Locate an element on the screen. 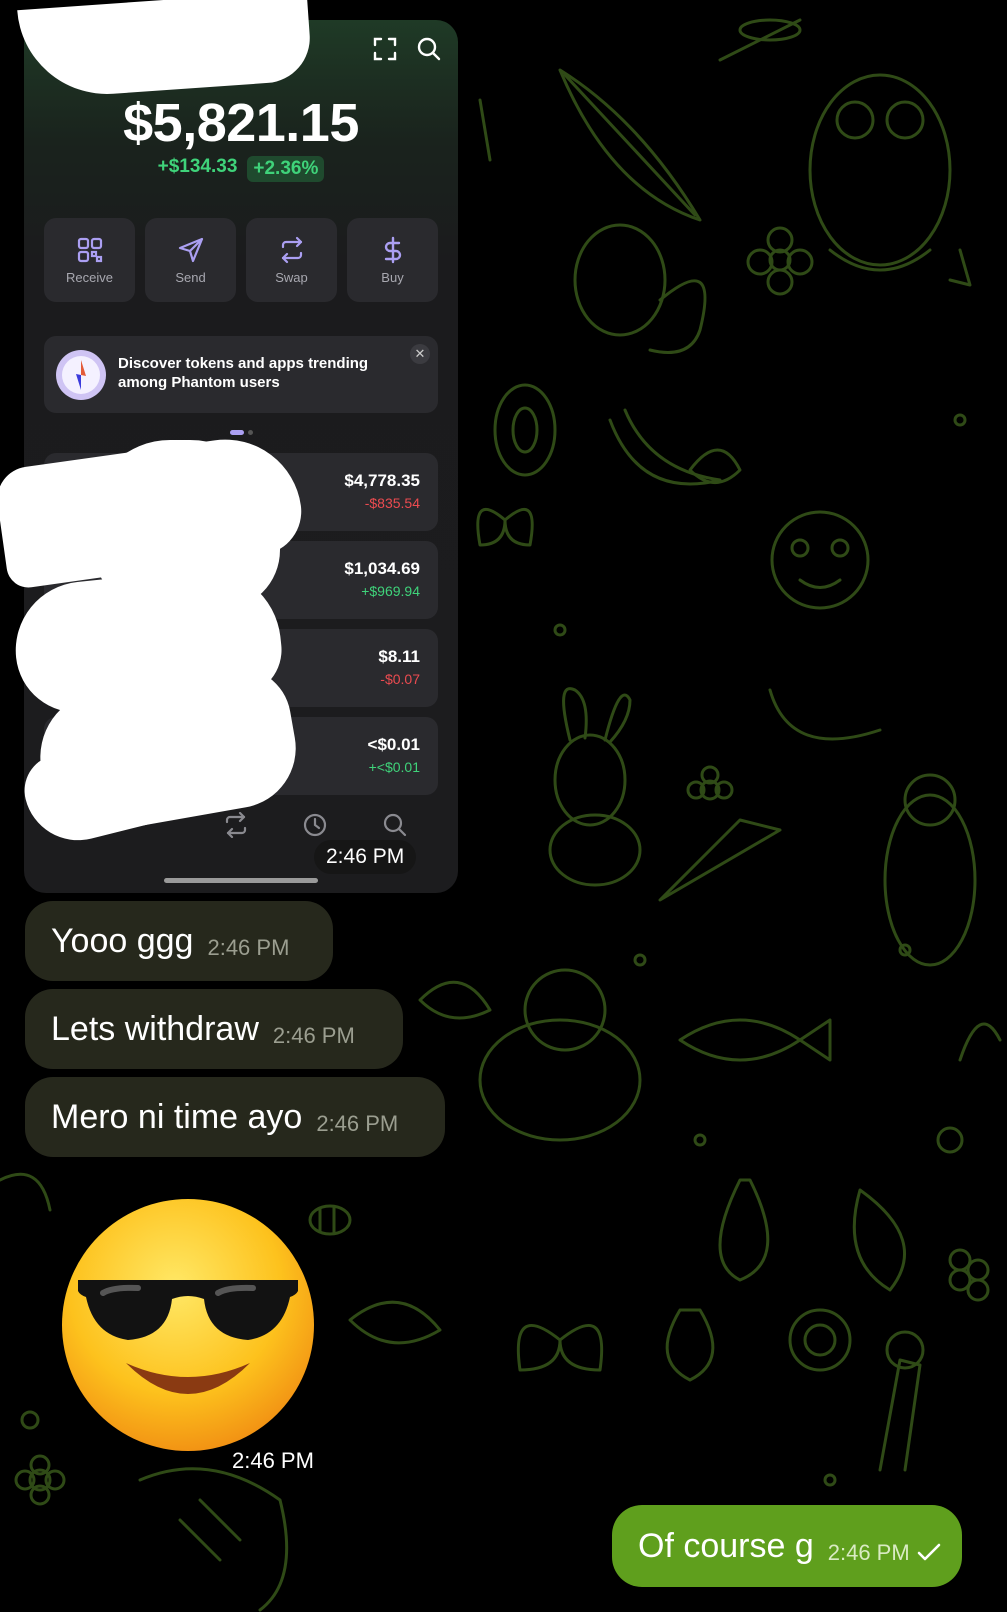 The height and width of the screenshot is (1612, 1007). receive-label: Receive is located at coordinates (89, 277).